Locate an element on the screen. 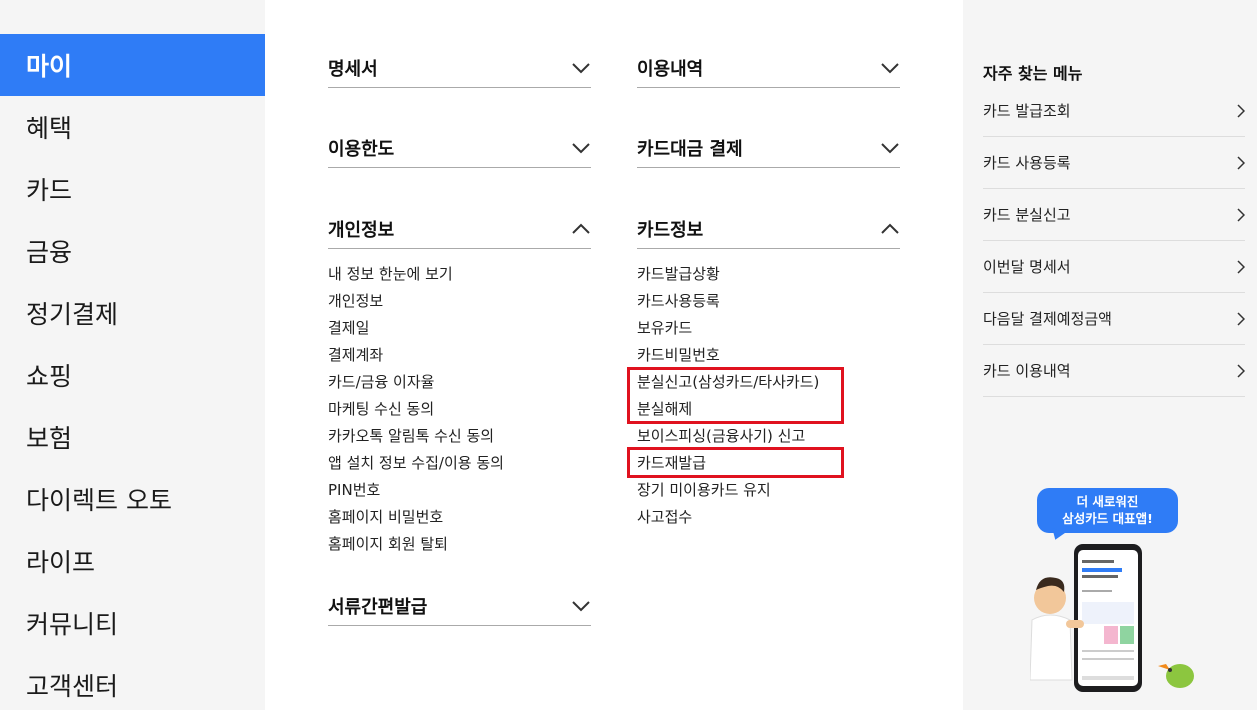  nav-item-insurance: 보험 is located at coordinates (132, 437).